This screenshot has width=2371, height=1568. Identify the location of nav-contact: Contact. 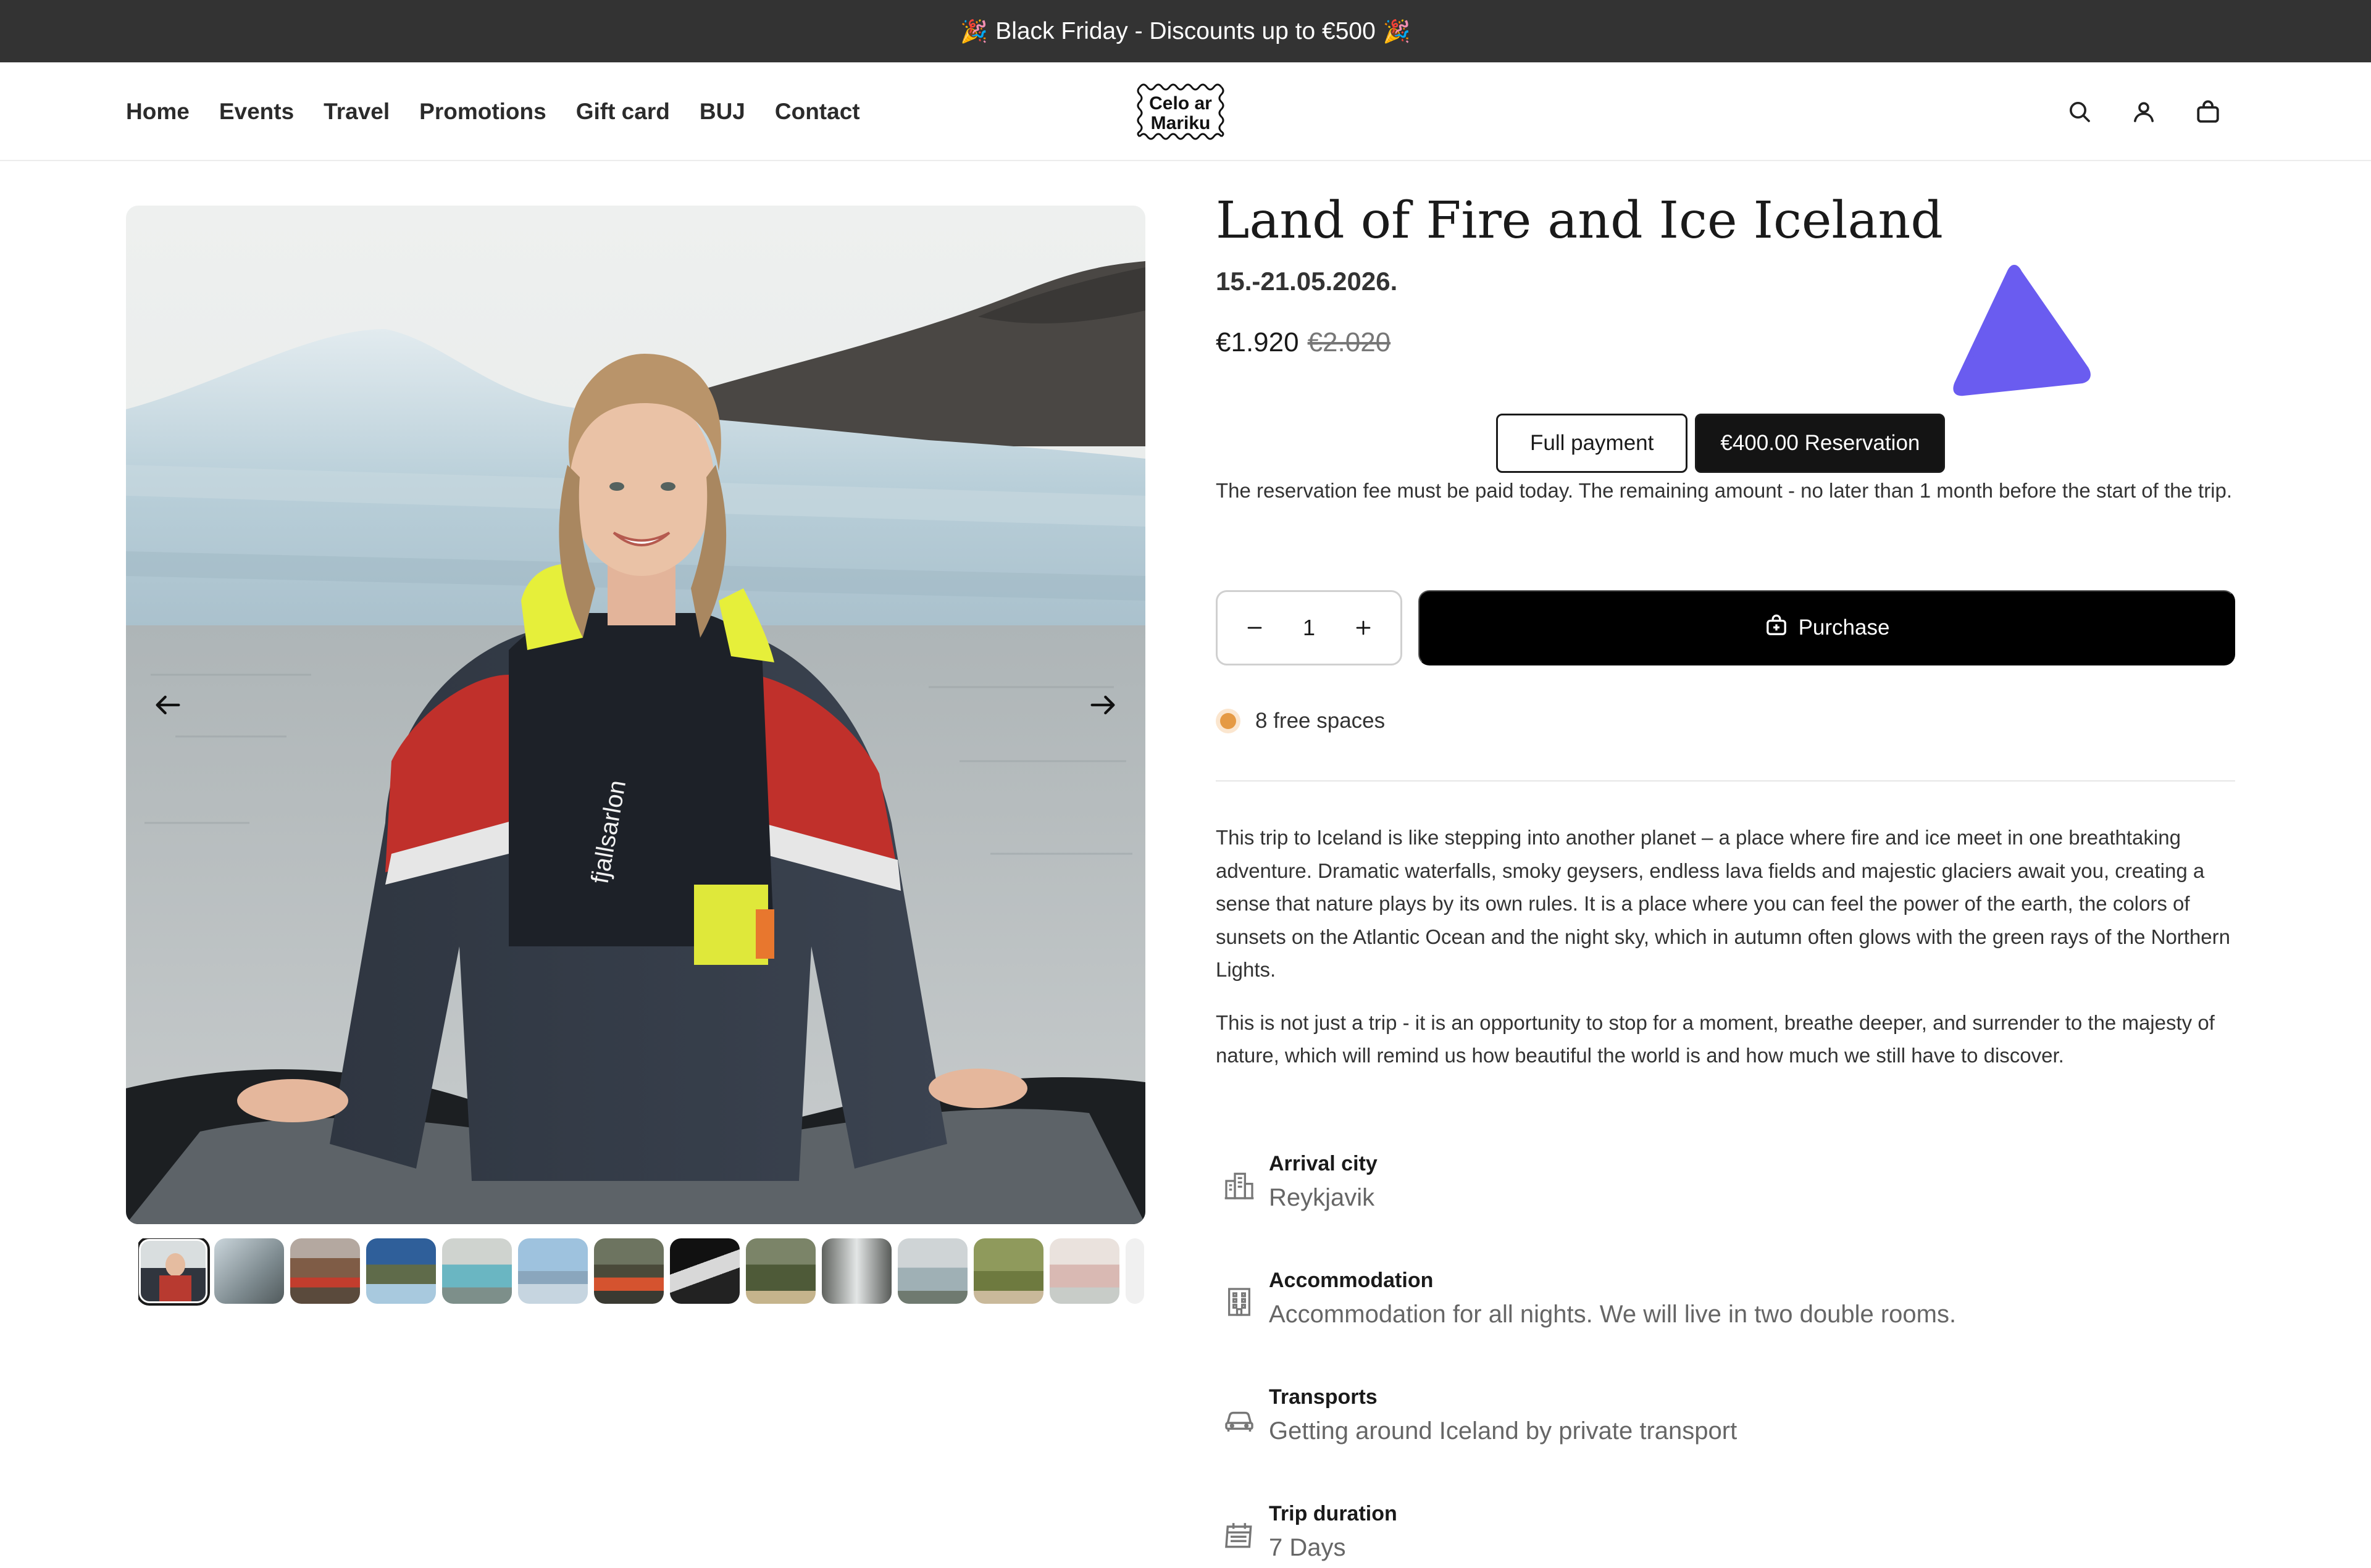
(817, 112).